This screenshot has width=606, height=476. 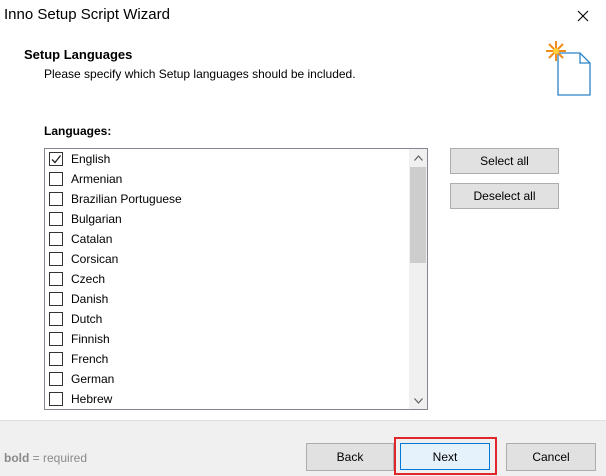 What do you see at coordinates (87, 14) in the screenshot?
I see `window-title: Inno Setup Script Wizard` at bounding box center [87, 14].